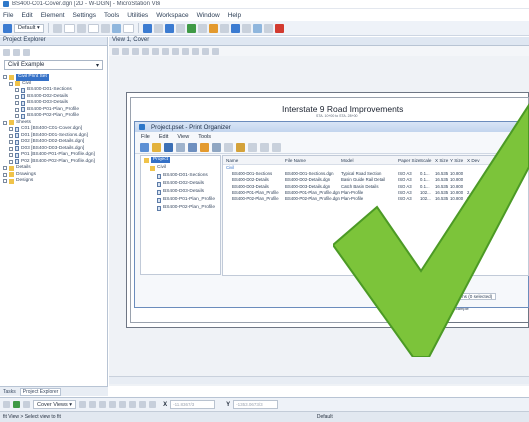 The width and height of the screenshot is (529, 422). Describe the element at coordinates (180, 168) in the screenshot. I see `dialog-tree-item: Civil` at that location.